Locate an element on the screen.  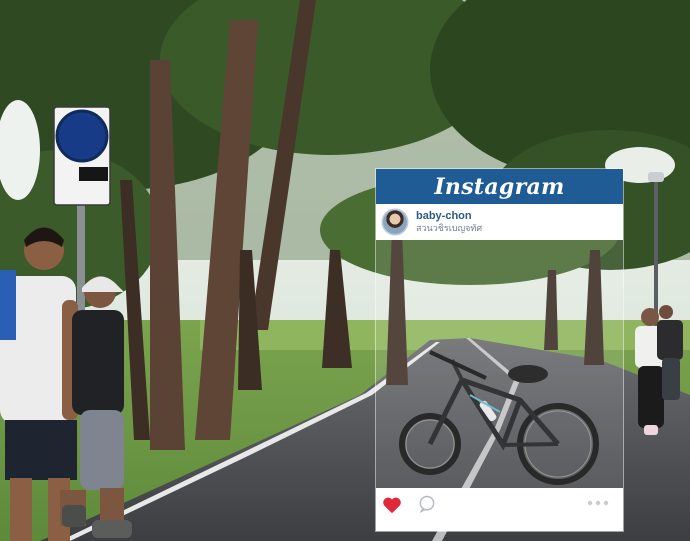
user-info: baby-chon สวนวชิรเบญจทัศ is located at coordinates (449, 222).